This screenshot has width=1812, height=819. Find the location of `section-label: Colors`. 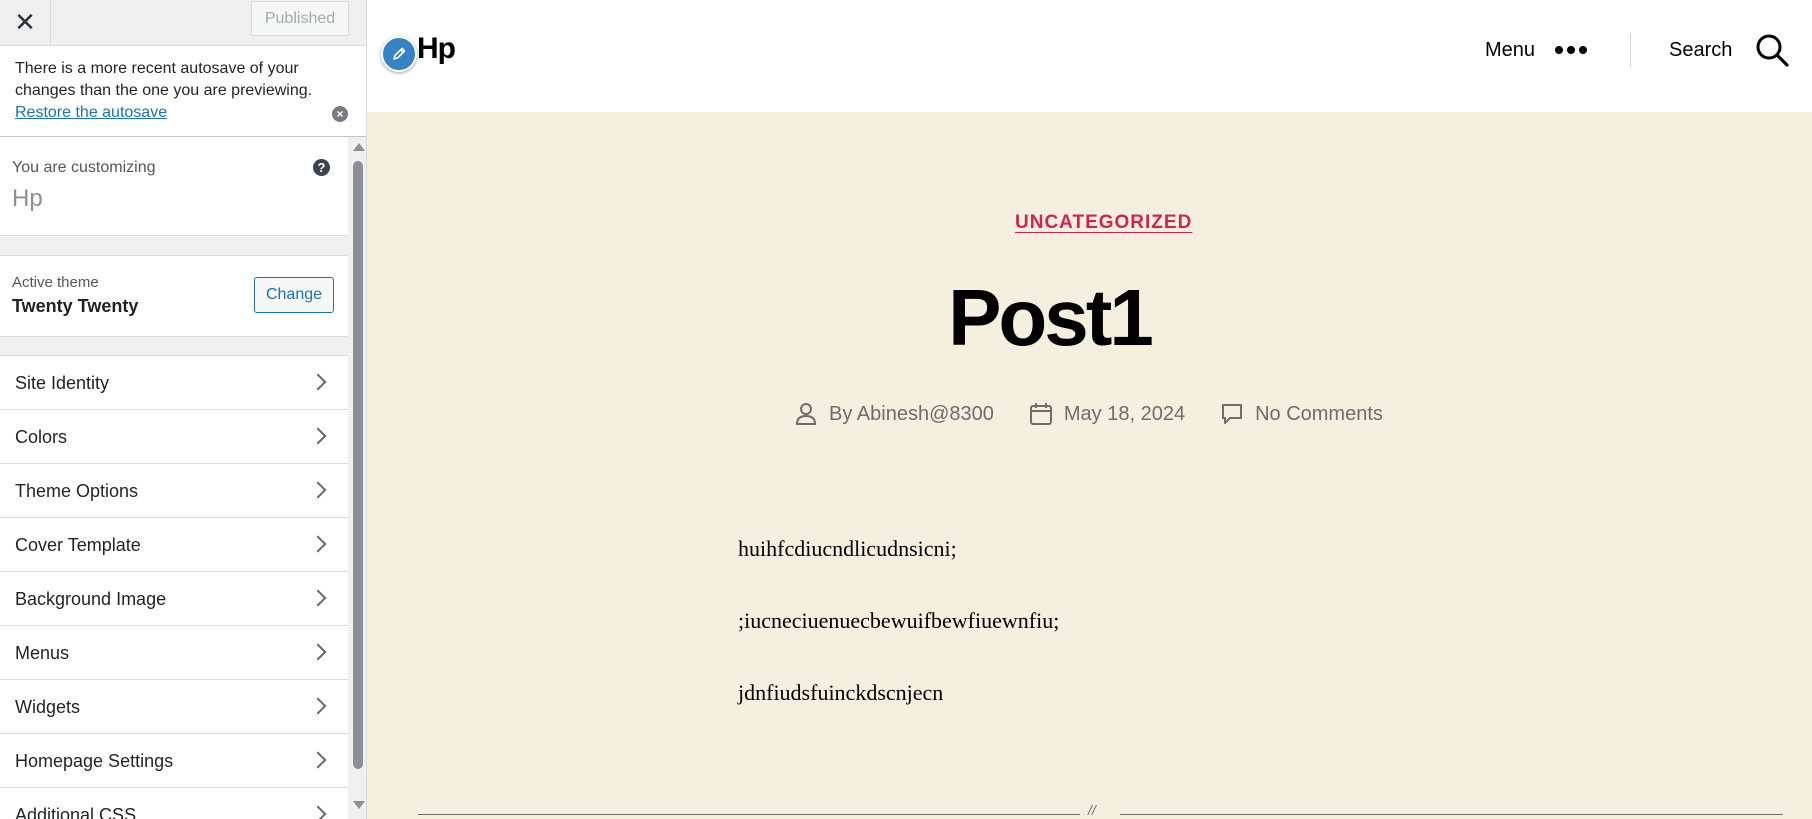

section-label: Colors is located at coordinates (41, 437).